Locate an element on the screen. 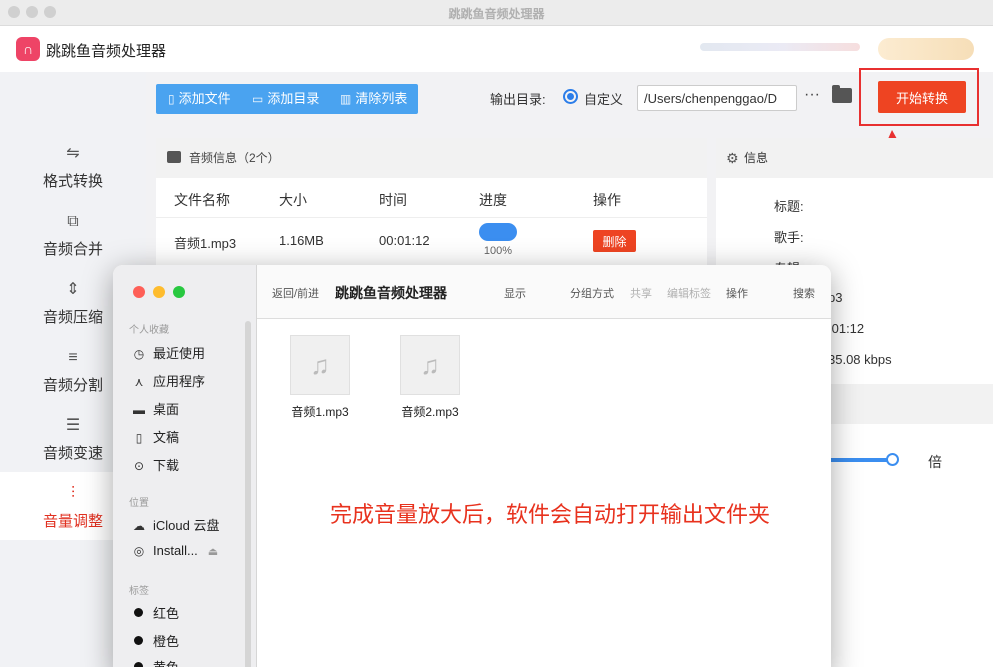  sidebar-item-desktop: ▬ 桌面 is located at coordinates (155, 408).